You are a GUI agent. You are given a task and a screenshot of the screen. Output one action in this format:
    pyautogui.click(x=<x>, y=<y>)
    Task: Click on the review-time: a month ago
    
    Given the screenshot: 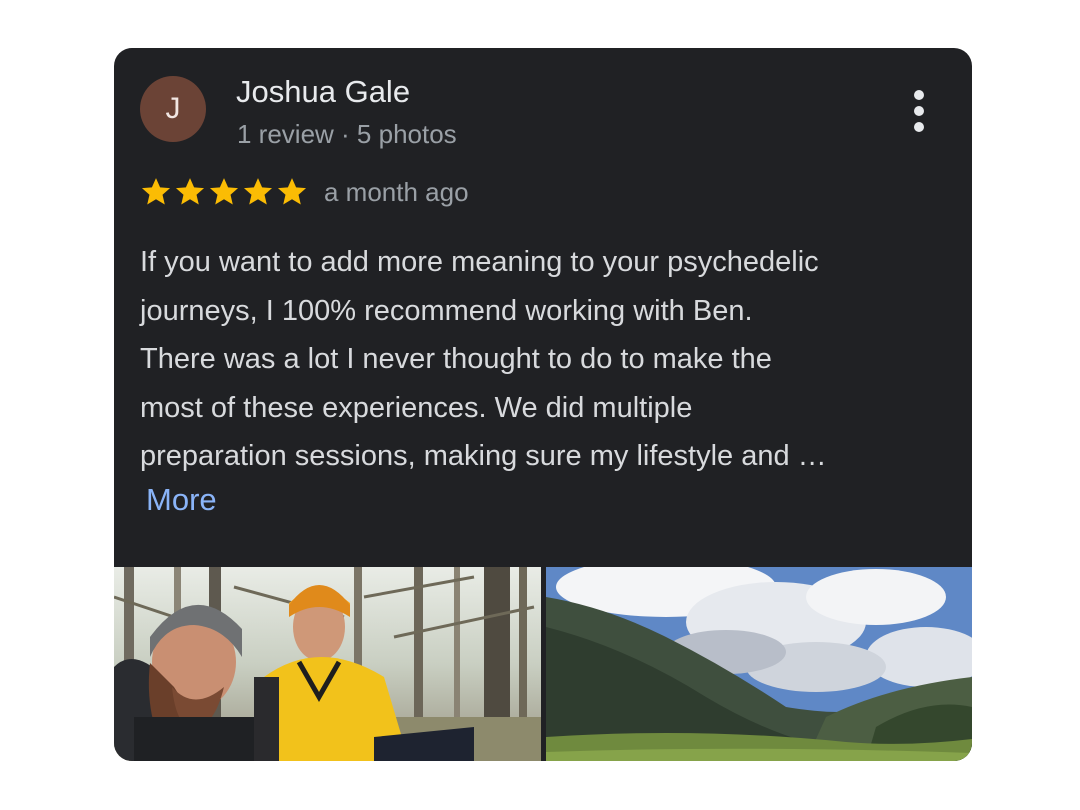 What is the action you would take?
    pyautogui.click(x=396, y=192)
    